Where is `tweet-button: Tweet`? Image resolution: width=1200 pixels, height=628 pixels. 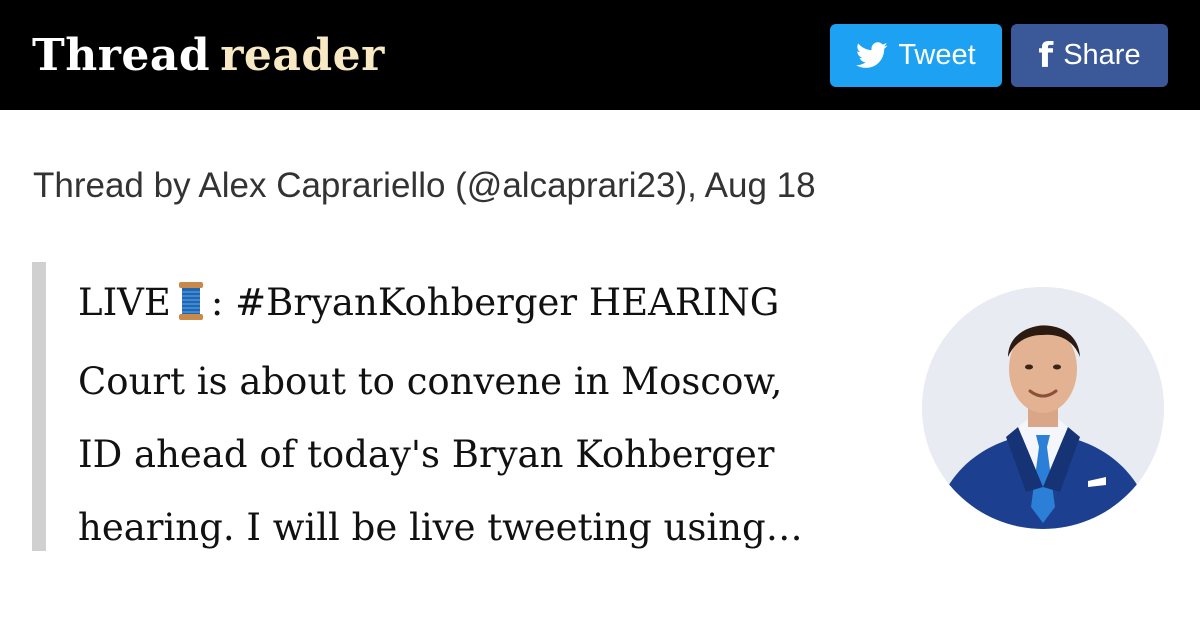
tweet-button: Tweet is located at coordinates (916, 55).